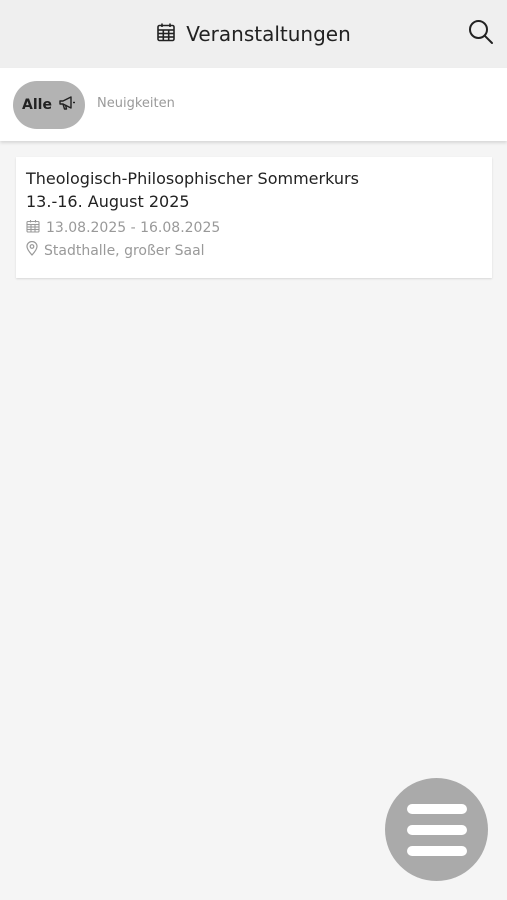  What do you see at coordinates (37, 105) in the screenshot?
I see `filter-chip-label: Alle` at bounding box center [37, 105].